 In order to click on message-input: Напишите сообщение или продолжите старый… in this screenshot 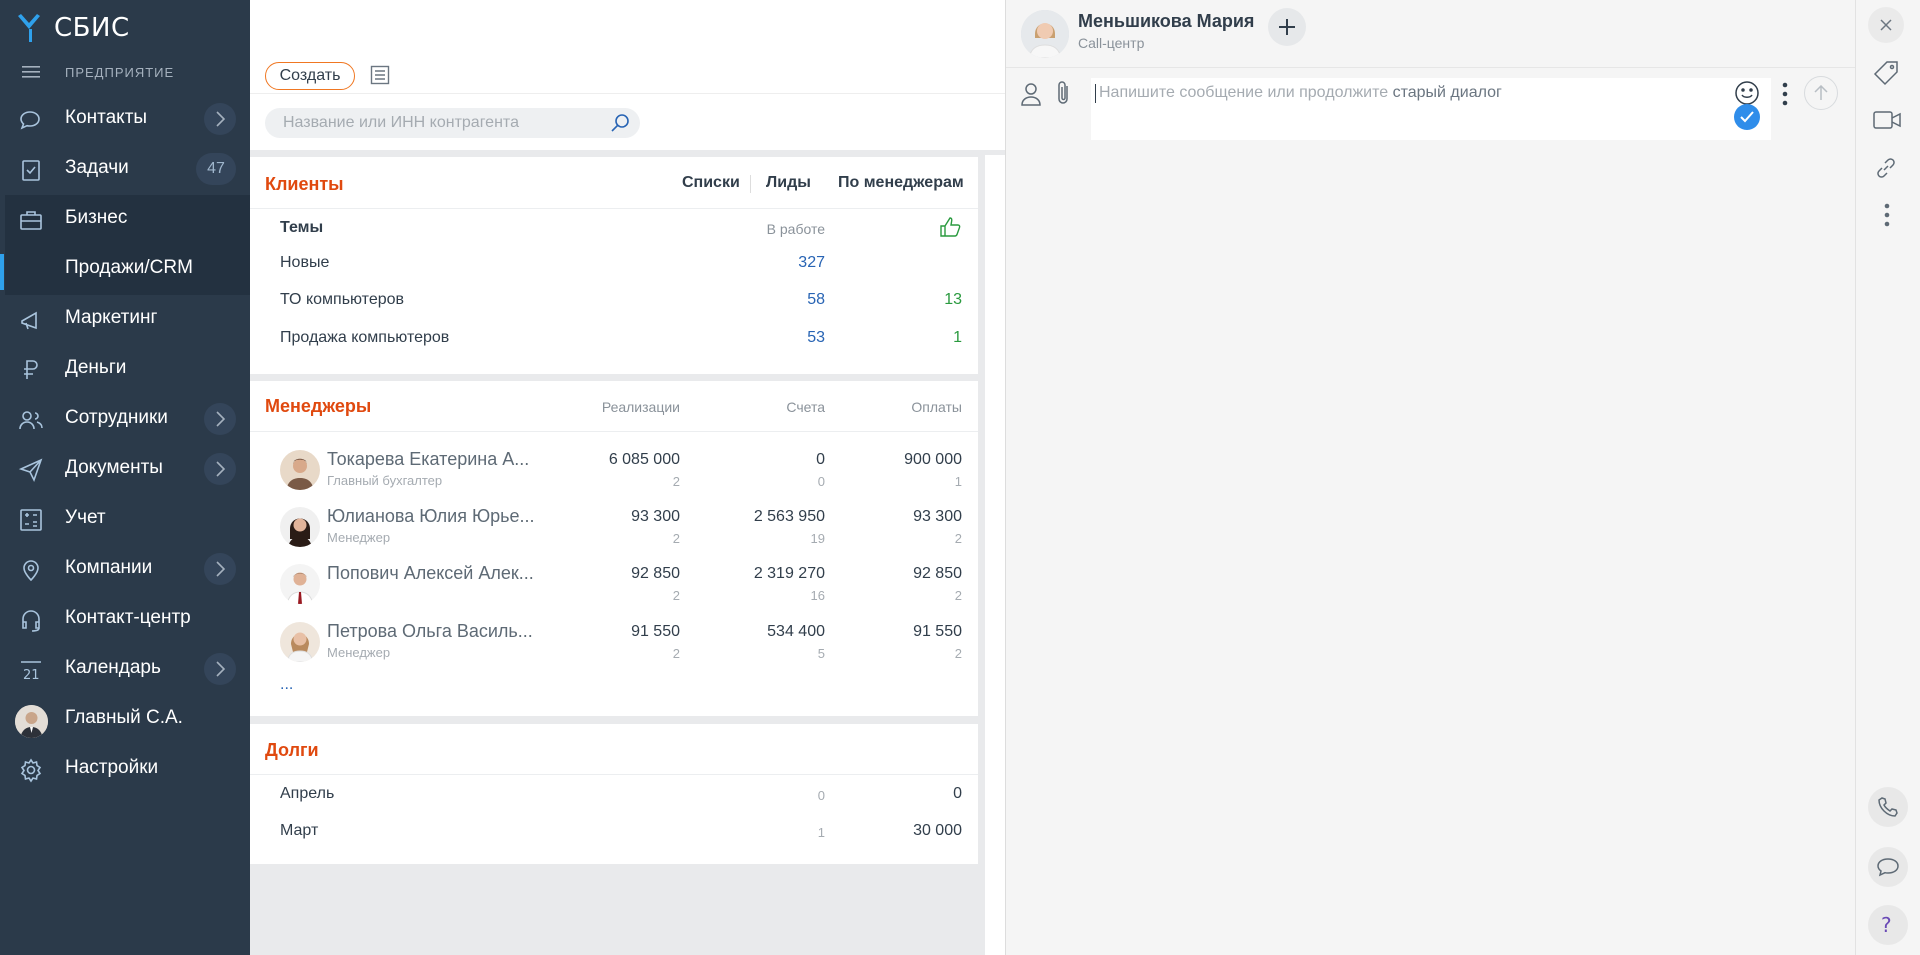, I will do `click(1431, 109)`.